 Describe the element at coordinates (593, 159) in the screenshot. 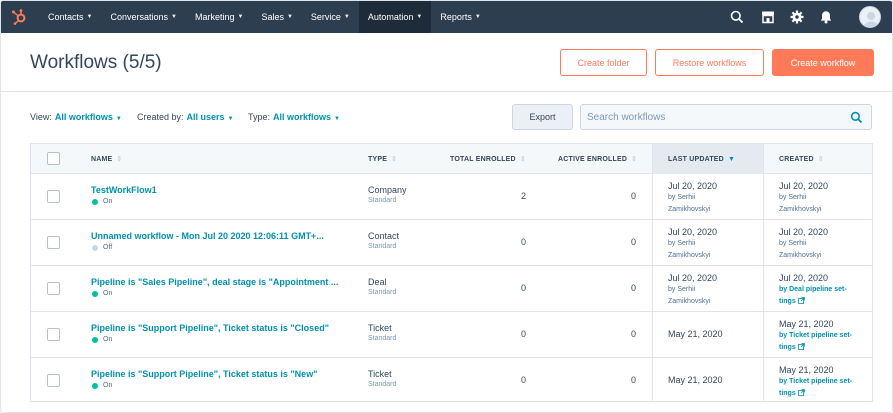

I see `column-header-label: ACTIVE ENROLLED` at that location.